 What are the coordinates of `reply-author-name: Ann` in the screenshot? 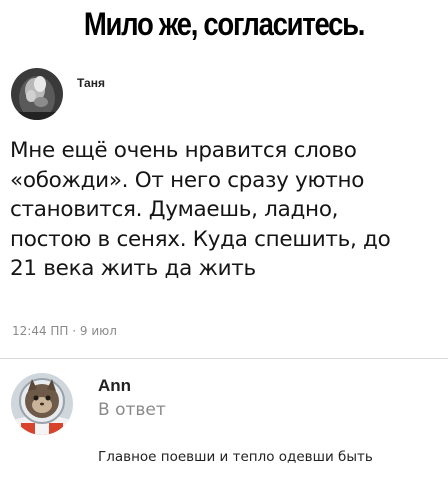 It's located at (114, 386).